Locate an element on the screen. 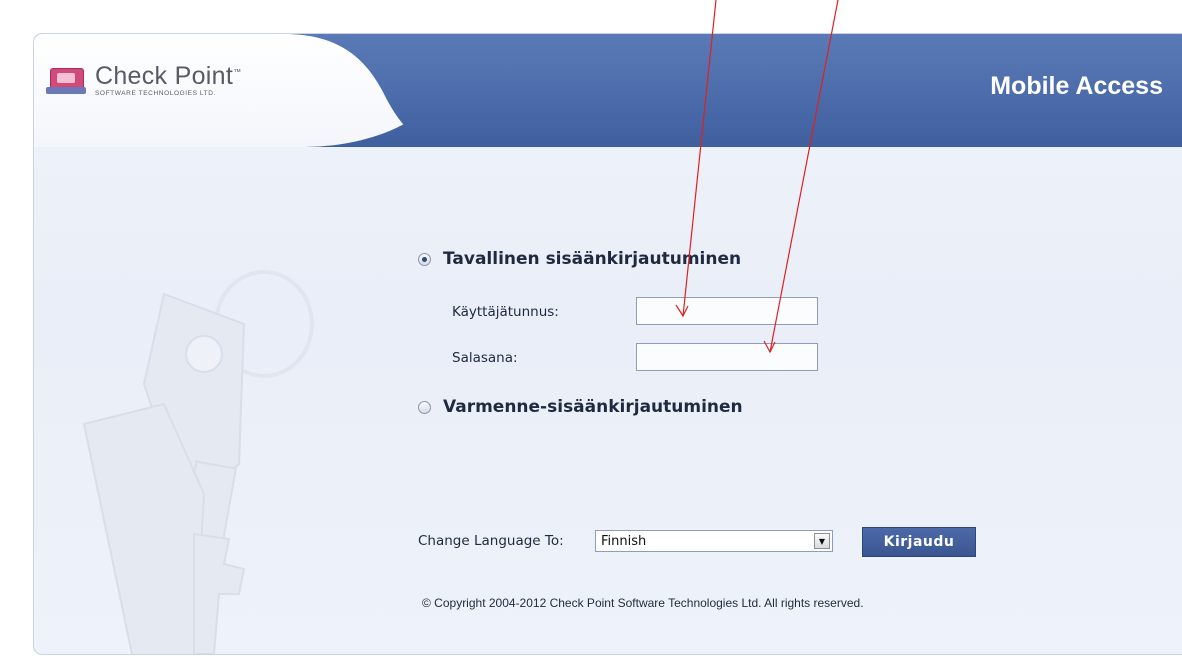 The image size is (1182, 662). product-title: Mobile Access is located at coordinates (1076, 86).